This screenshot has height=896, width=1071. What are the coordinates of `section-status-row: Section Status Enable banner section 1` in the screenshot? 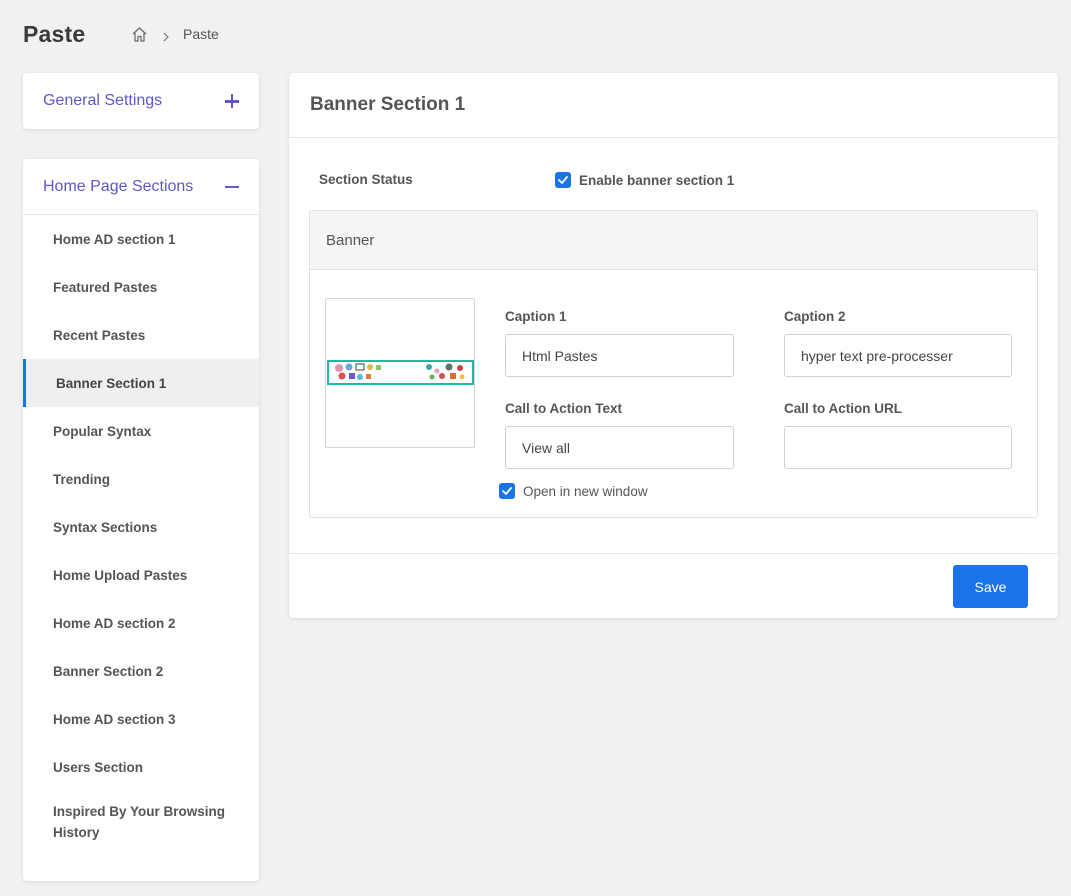 It's located at (679, 181).